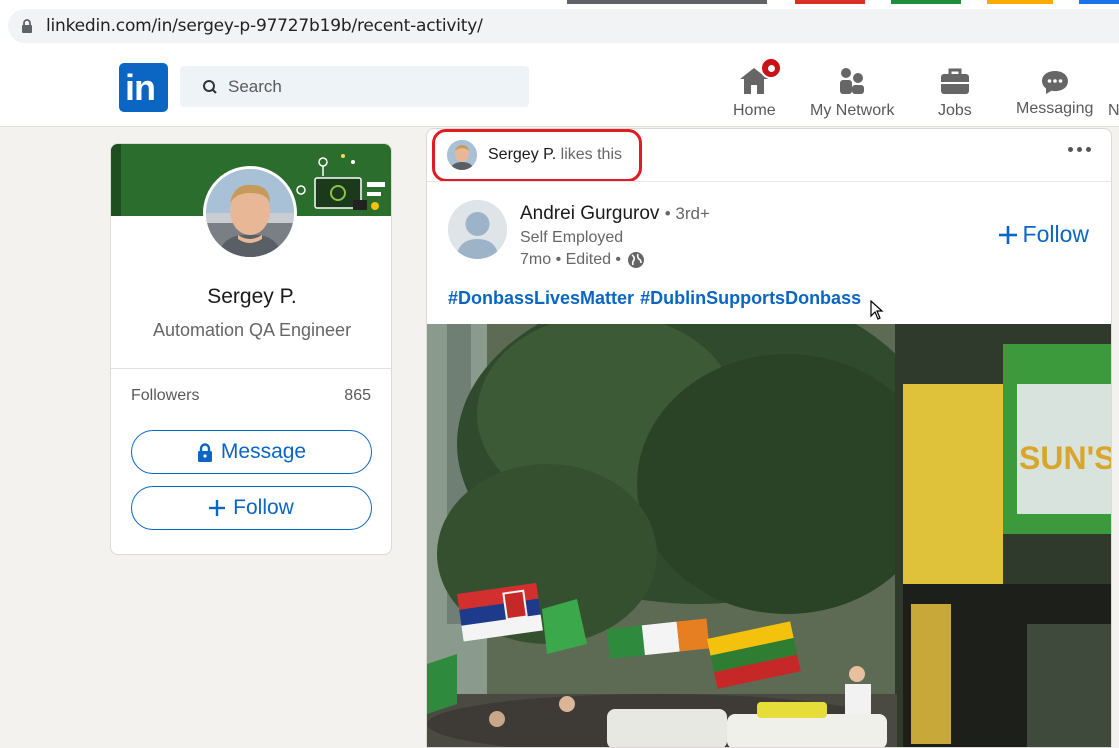 Image resolution: width=1119 pixels, height=748 pixels. What do you see at coordinates (877, 310) in the screenshot?
I see `mouse-cursor-icon` at bounding box center [877, 310].